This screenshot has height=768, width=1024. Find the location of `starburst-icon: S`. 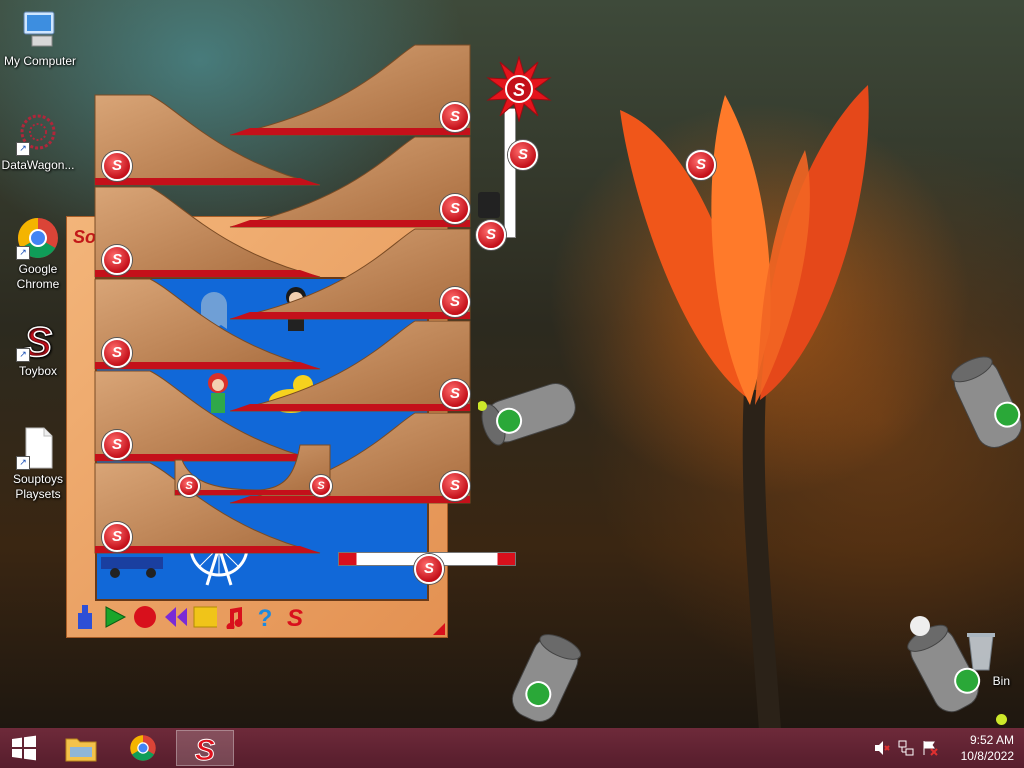

starburst-icon: S is located at coordinates (519, 89).